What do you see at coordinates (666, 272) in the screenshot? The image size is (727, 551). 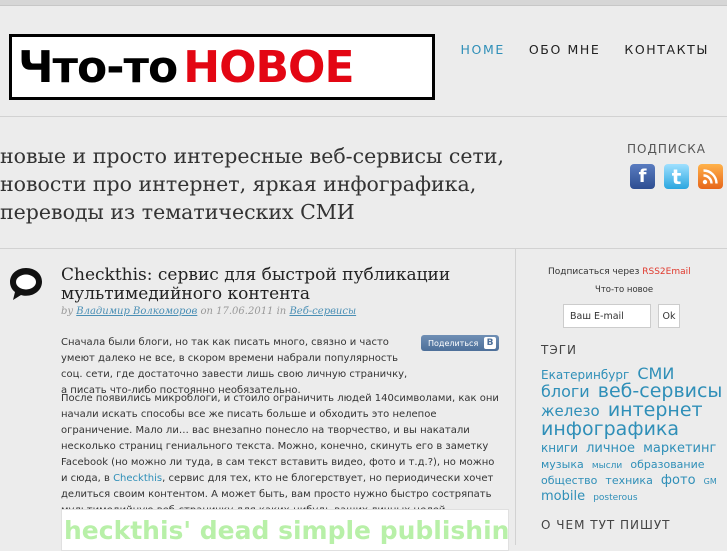 I see `rss2email-link: RSS2Email` at bounding box center [666, 272].